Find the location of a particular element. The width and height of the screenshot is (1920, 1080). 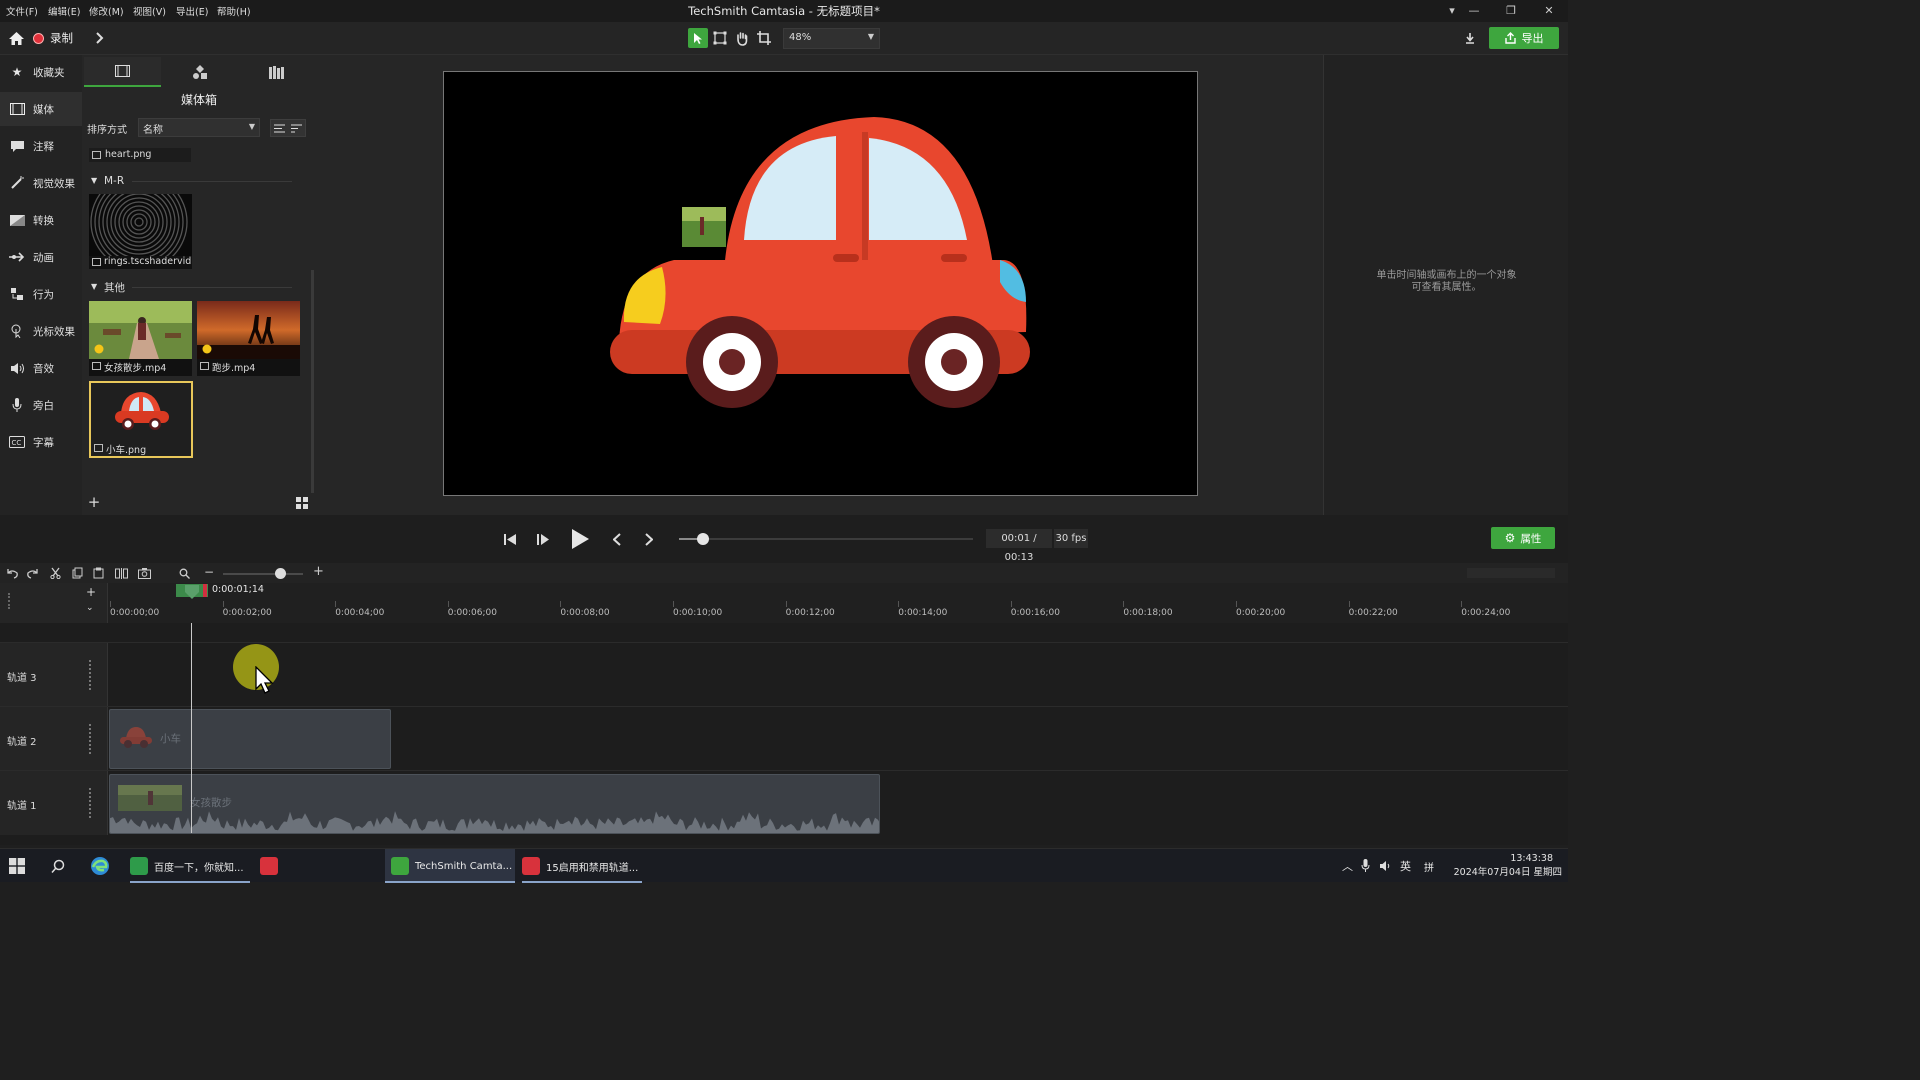

crop-tool-icon is located at coordinates (764, 38).